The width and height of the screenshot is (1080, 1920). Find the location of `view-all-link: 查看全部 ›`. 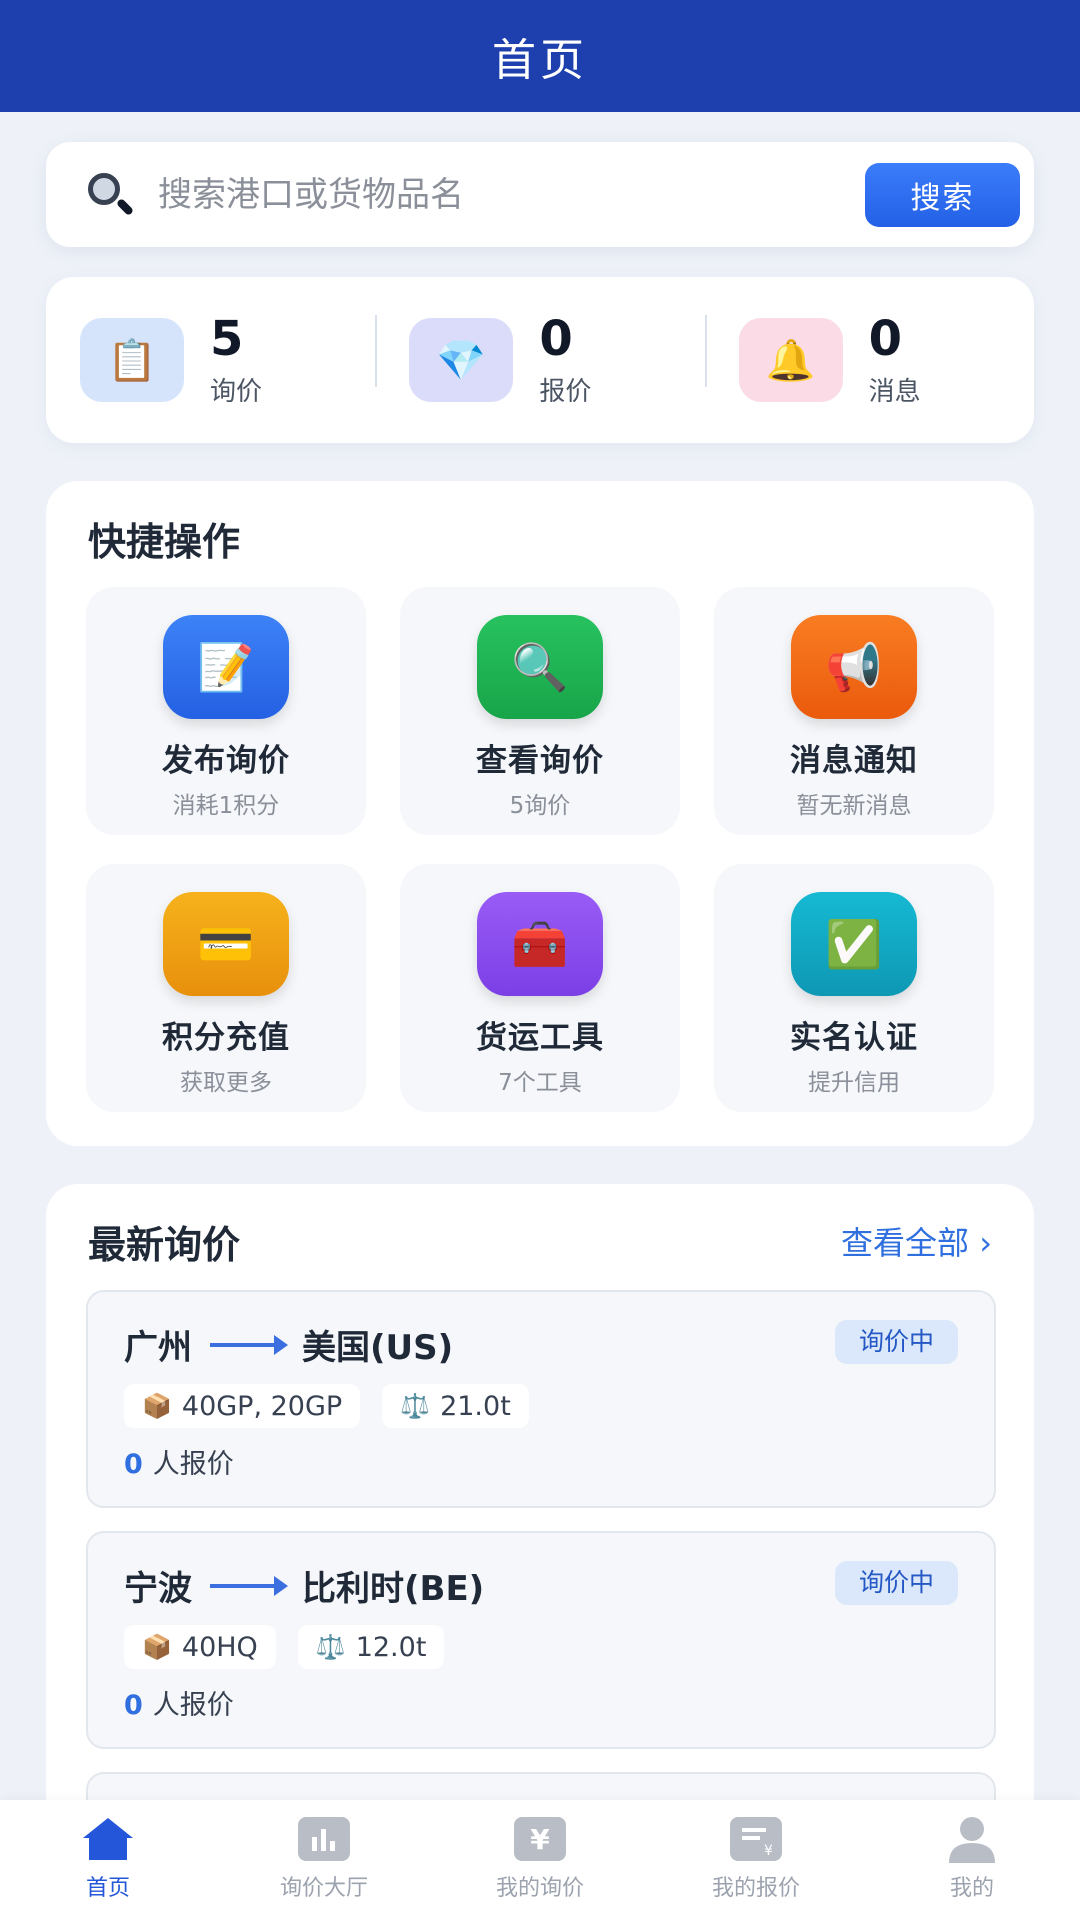

view-all-link: 查看全部 › is located at coordinates (916, 1241).